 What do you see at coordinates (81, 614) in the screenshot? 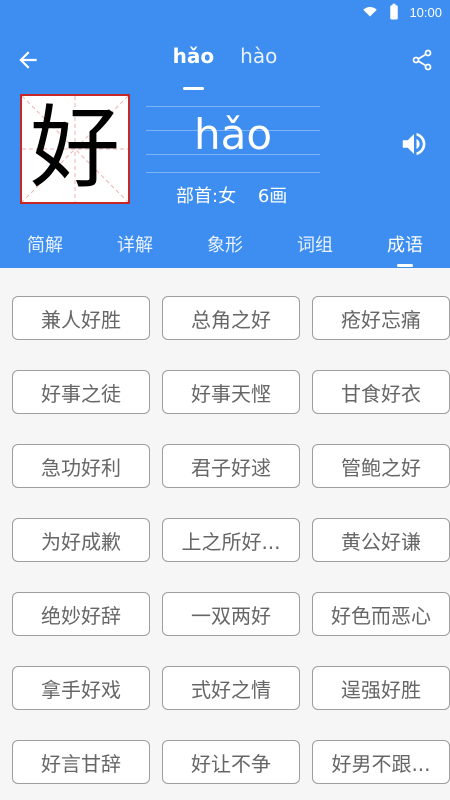
I see `idiom-chip: 绝妙好辞` at bounding box center [81, 614].